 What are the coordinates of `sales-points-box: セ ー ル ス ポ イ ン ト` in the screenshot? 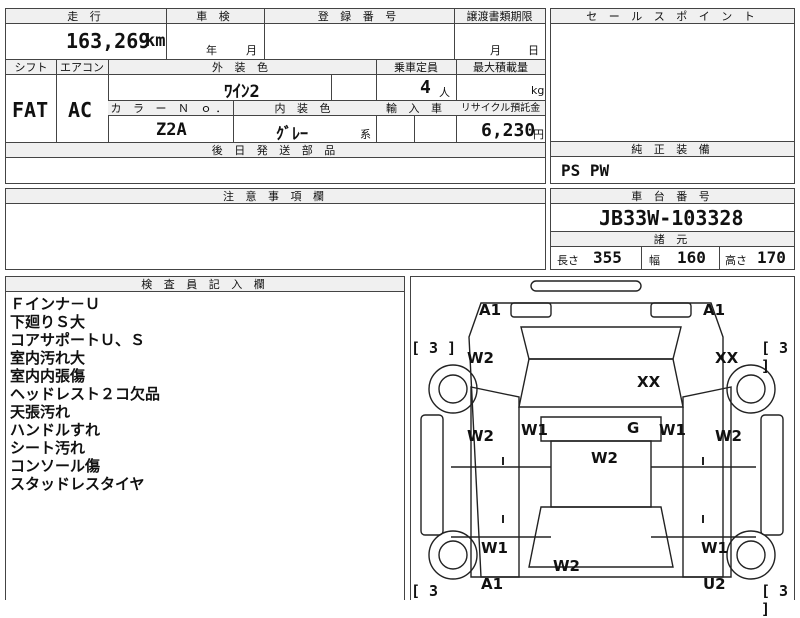 It's located at (672, 75).